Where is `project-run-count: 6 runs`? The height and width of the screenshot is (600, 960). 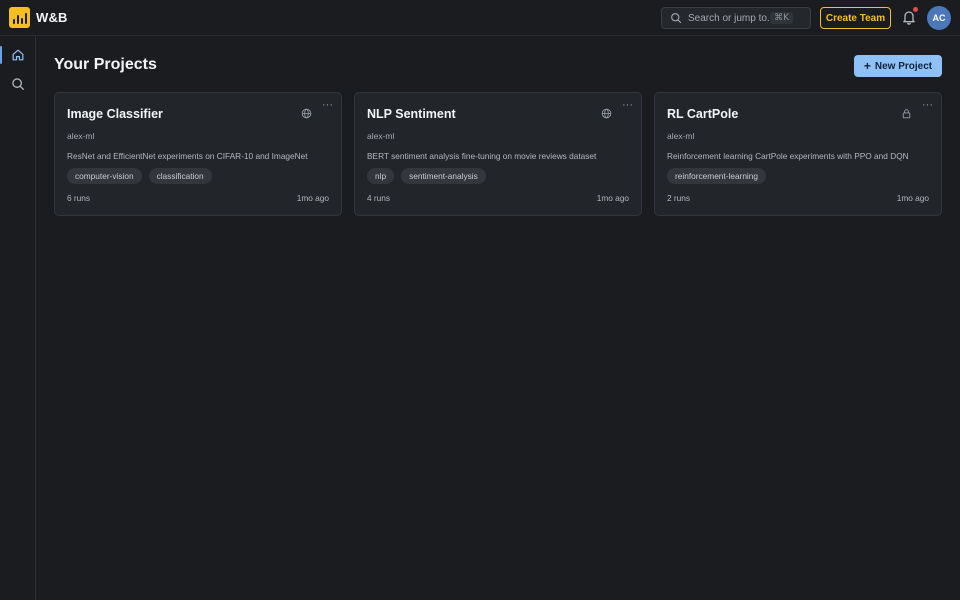 project-run-count: 6 runs is located at coordinates (79, 198).